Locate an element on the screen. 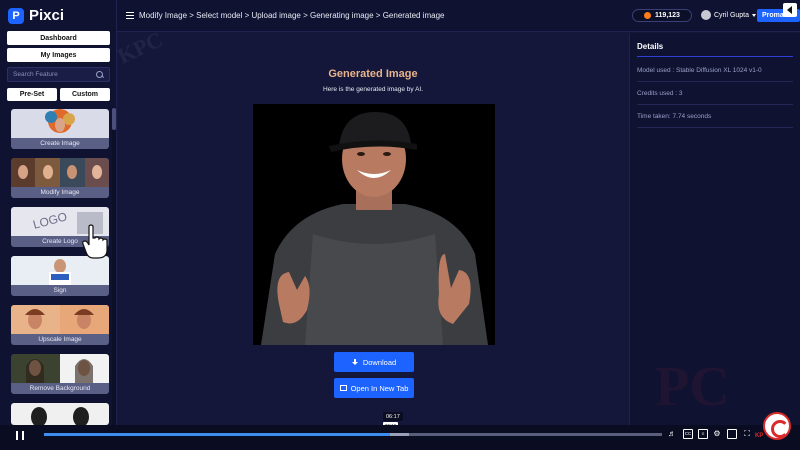 Image resolution: width=800 pixels, height=450 pixels. search-feature-box is located at coordinates (58, 74).